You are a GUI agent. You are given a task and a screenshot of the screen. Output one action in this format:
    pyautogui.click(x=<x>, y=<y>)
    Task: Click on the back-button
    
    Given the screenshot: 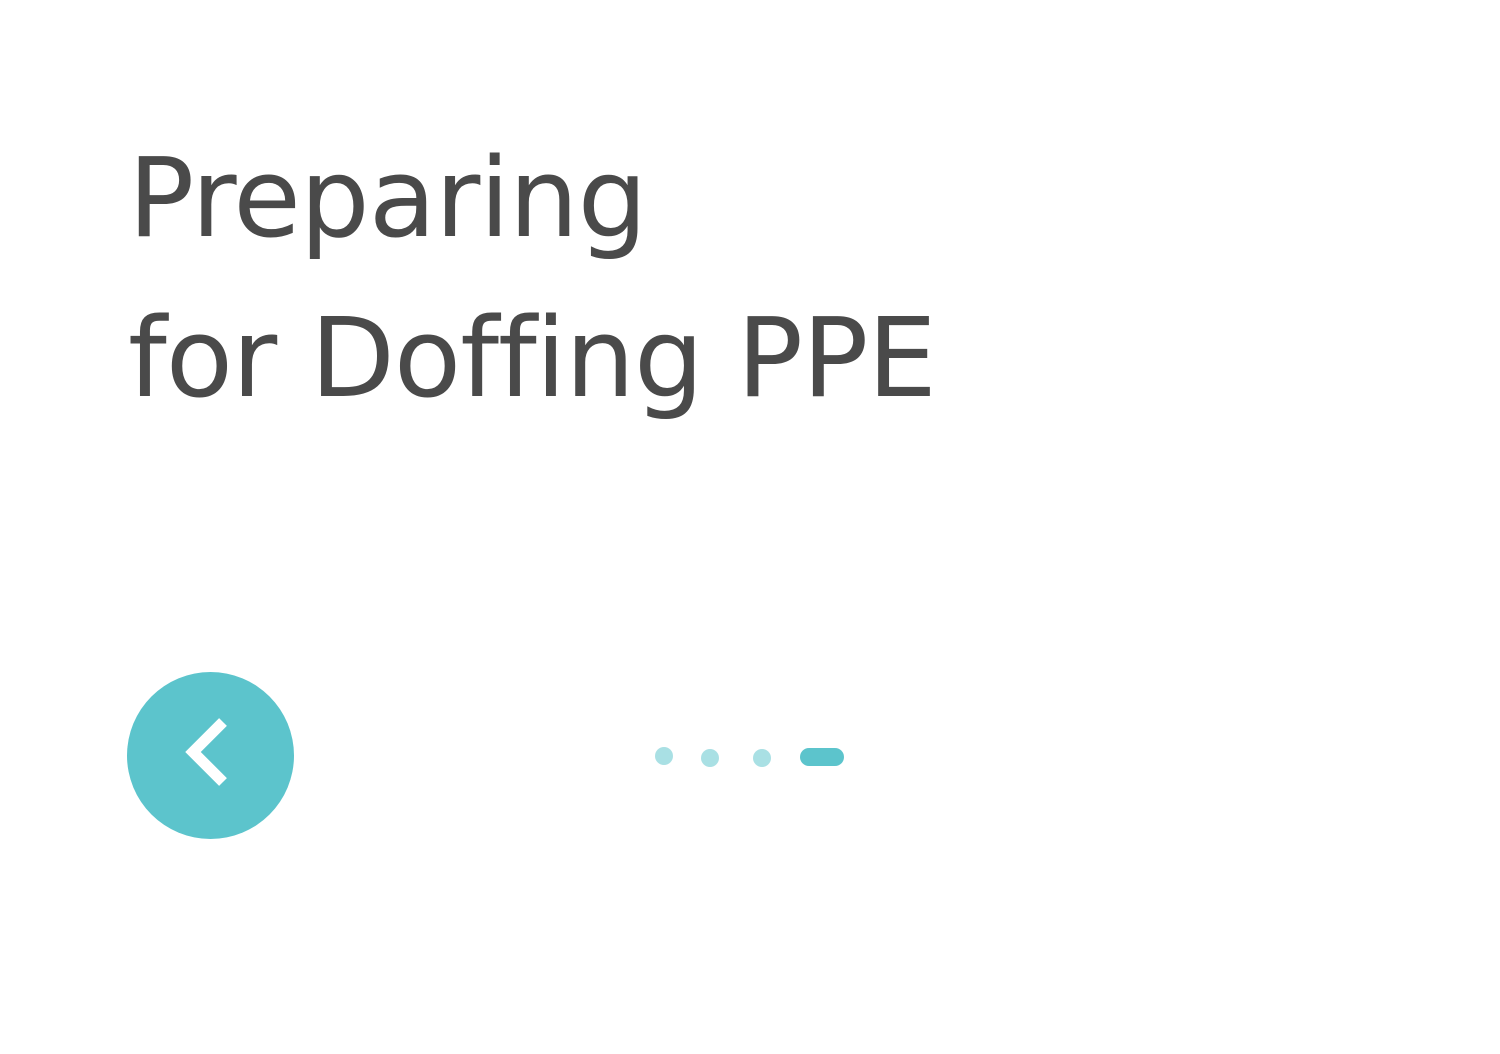 What is the action you would take?
    pyautogui.click(x=210, y=755)
    